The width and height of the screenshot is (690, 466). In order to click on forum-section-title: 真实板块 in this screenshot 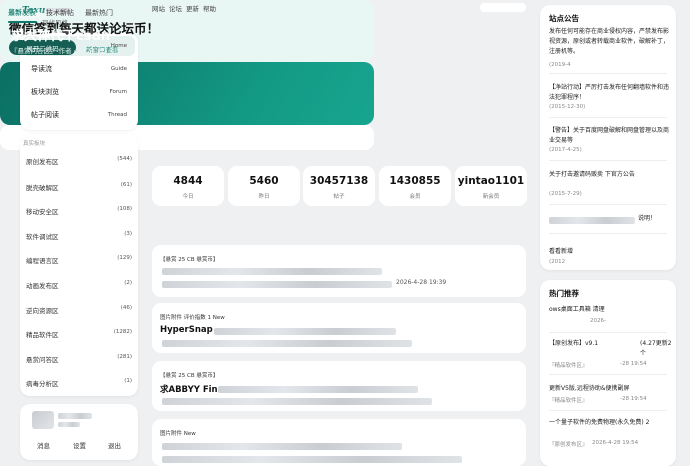, I will do `click(34, 144)`.